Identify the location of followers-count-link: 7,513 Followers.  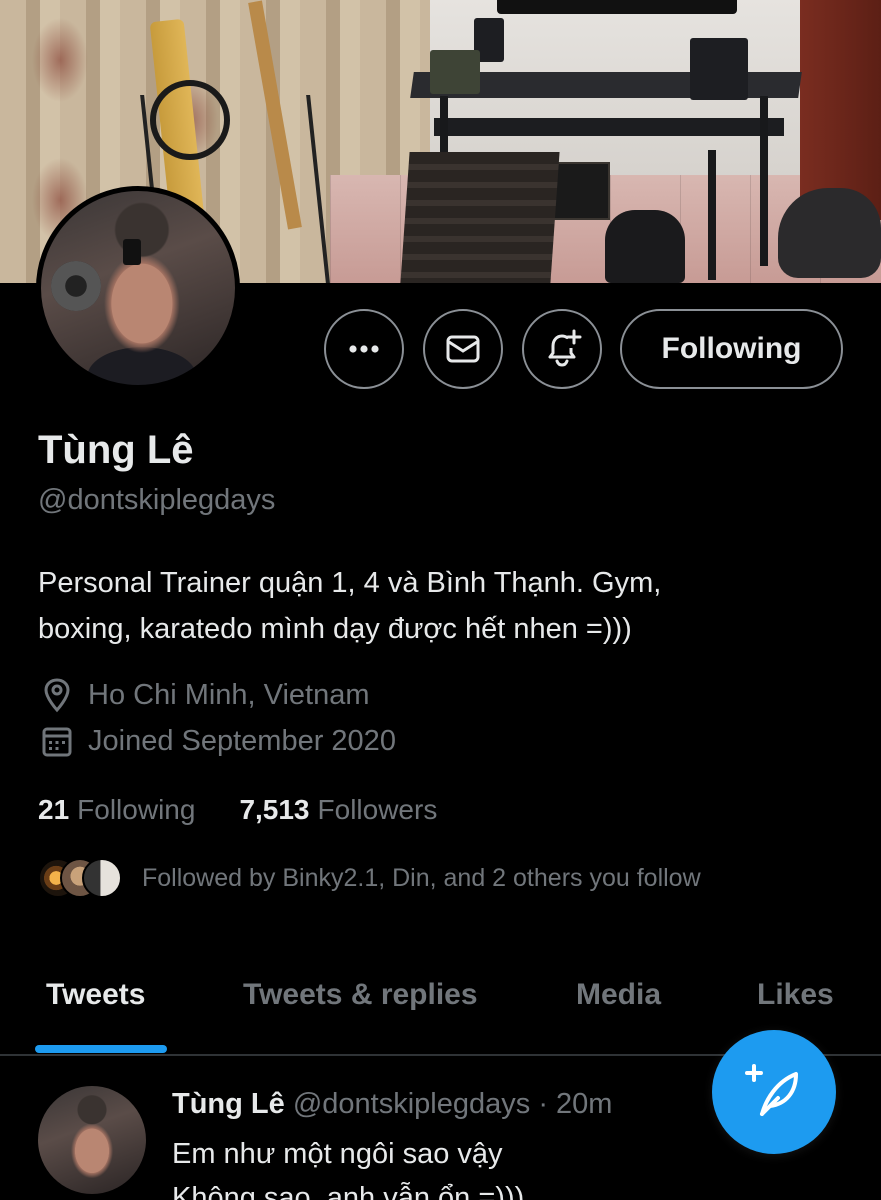
(338, 810).